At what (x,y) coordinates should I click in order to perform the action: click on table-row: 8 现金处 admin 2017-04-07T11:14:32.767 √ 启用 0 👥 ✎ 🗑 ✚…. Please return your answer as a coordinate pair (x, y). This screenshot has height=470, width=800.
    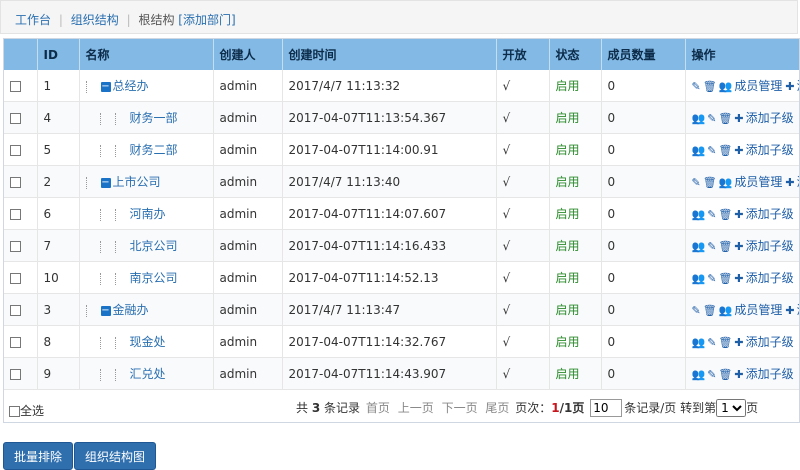
    Looking at the image, I should click on (401, 341).